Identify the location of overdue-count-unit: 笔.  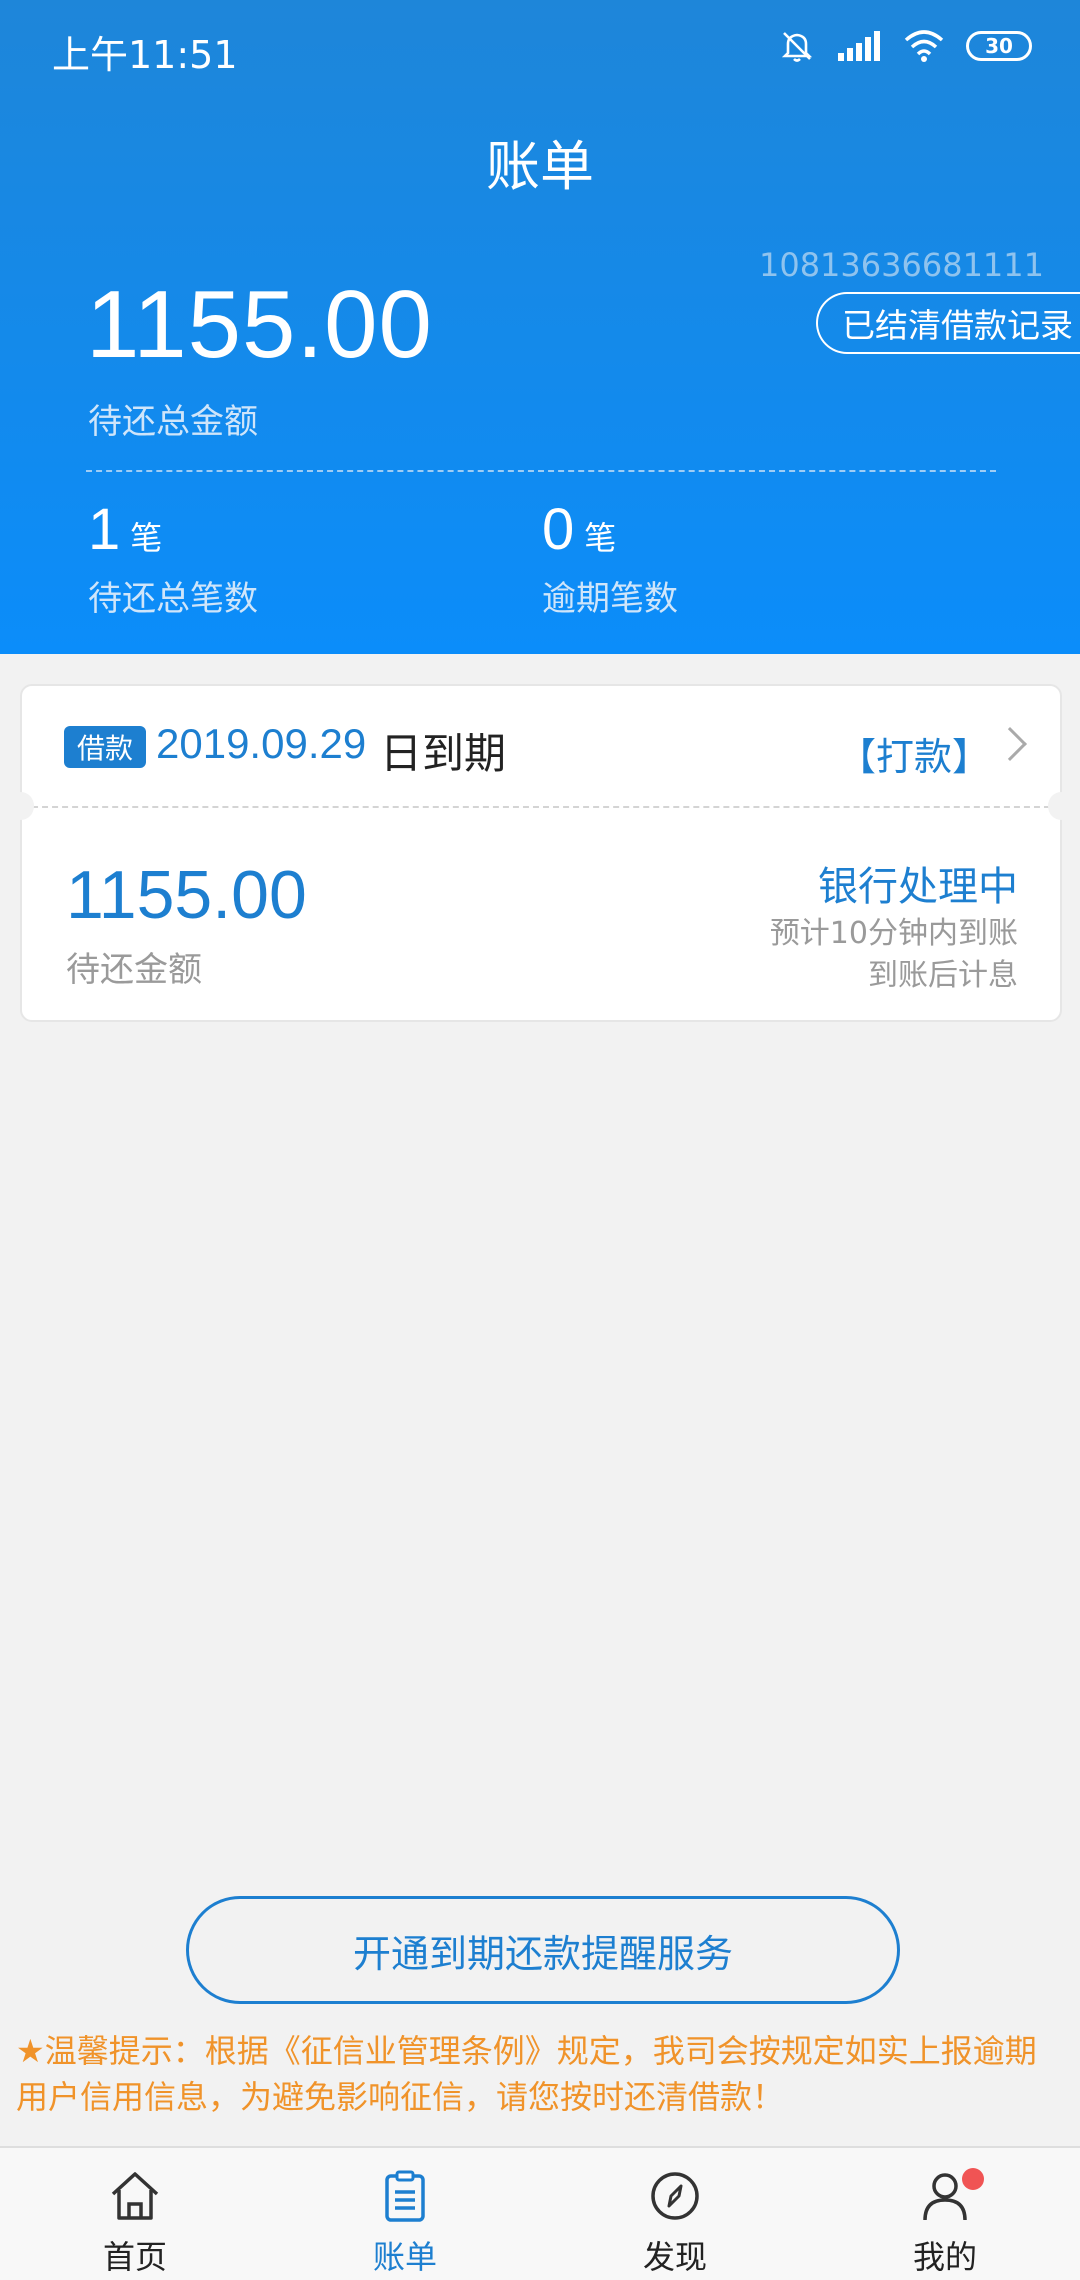
(600, 538).